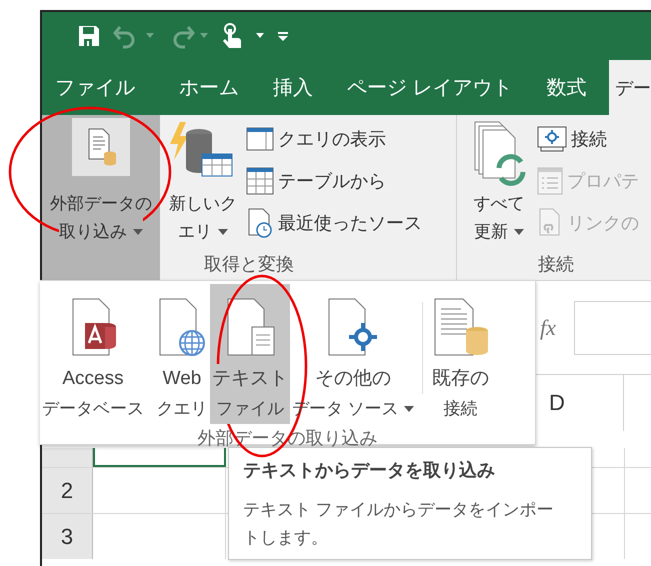 This screenshot has width=651, height=566. What do you see at coordinates (243, 36) in the screenshot?
I see `hand-pointer-icon` at bounding box center [243, 36].